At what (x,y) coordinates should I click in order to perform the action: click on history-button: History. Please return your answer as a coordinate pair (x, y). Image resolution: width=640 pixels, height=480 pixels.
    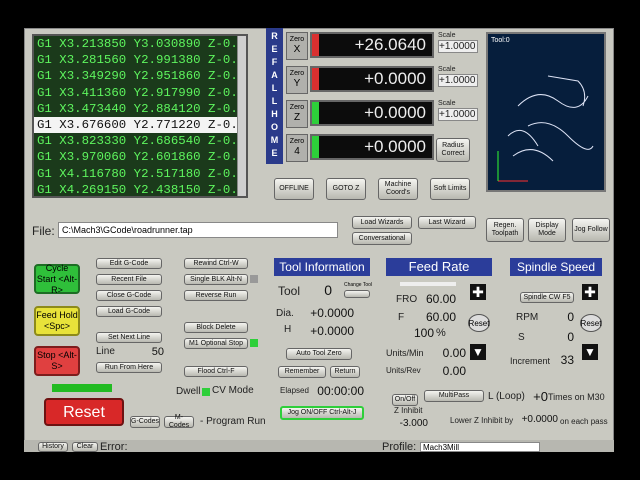
    Looking at the image, I should click on (53, 447).